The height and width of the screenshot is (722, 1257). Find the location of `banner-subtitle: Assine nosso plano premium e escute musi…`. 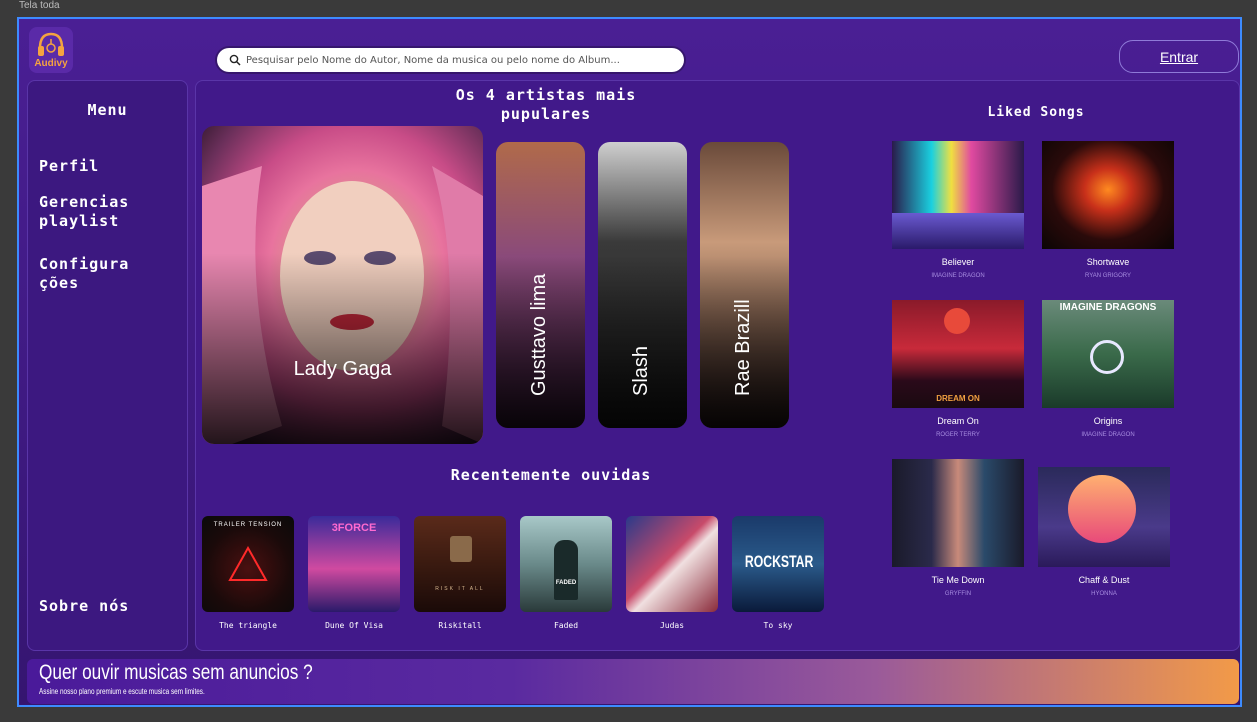

banner-subtitle: Assine nosso plano premium e escute musi… is located at coordinates (122, 691).